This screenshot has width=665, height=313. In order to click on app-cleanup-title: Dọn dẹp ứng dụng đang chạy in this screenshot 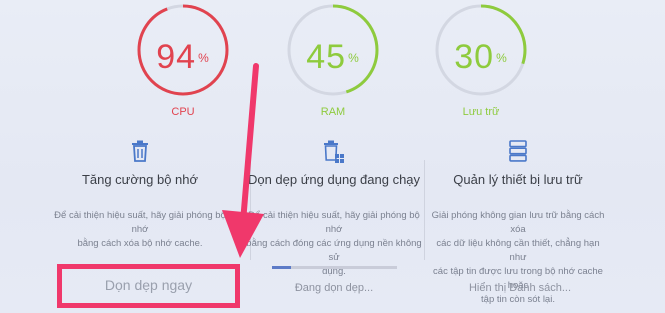, I will do `click(334, 179)`.